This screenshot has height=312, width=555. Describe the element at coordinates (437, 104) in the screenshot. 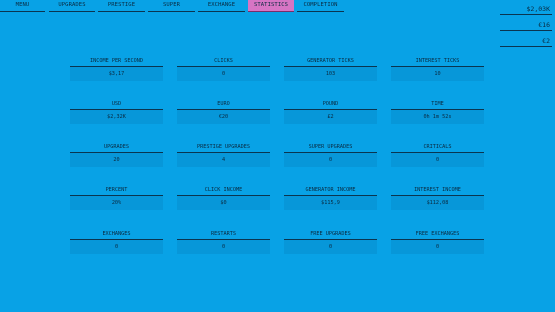

I see `stat-label: TIME` at that location.